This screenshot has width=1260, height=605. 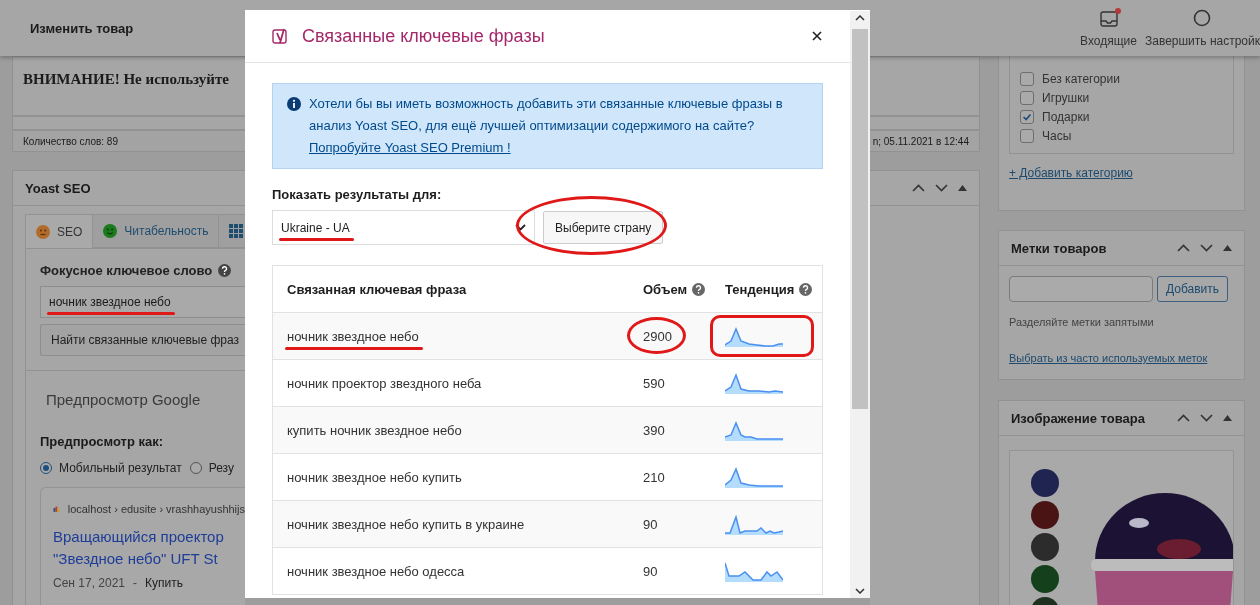 I want to click on table-cell: ночник звездное небо купить в украине, so click(x=406, y=524).